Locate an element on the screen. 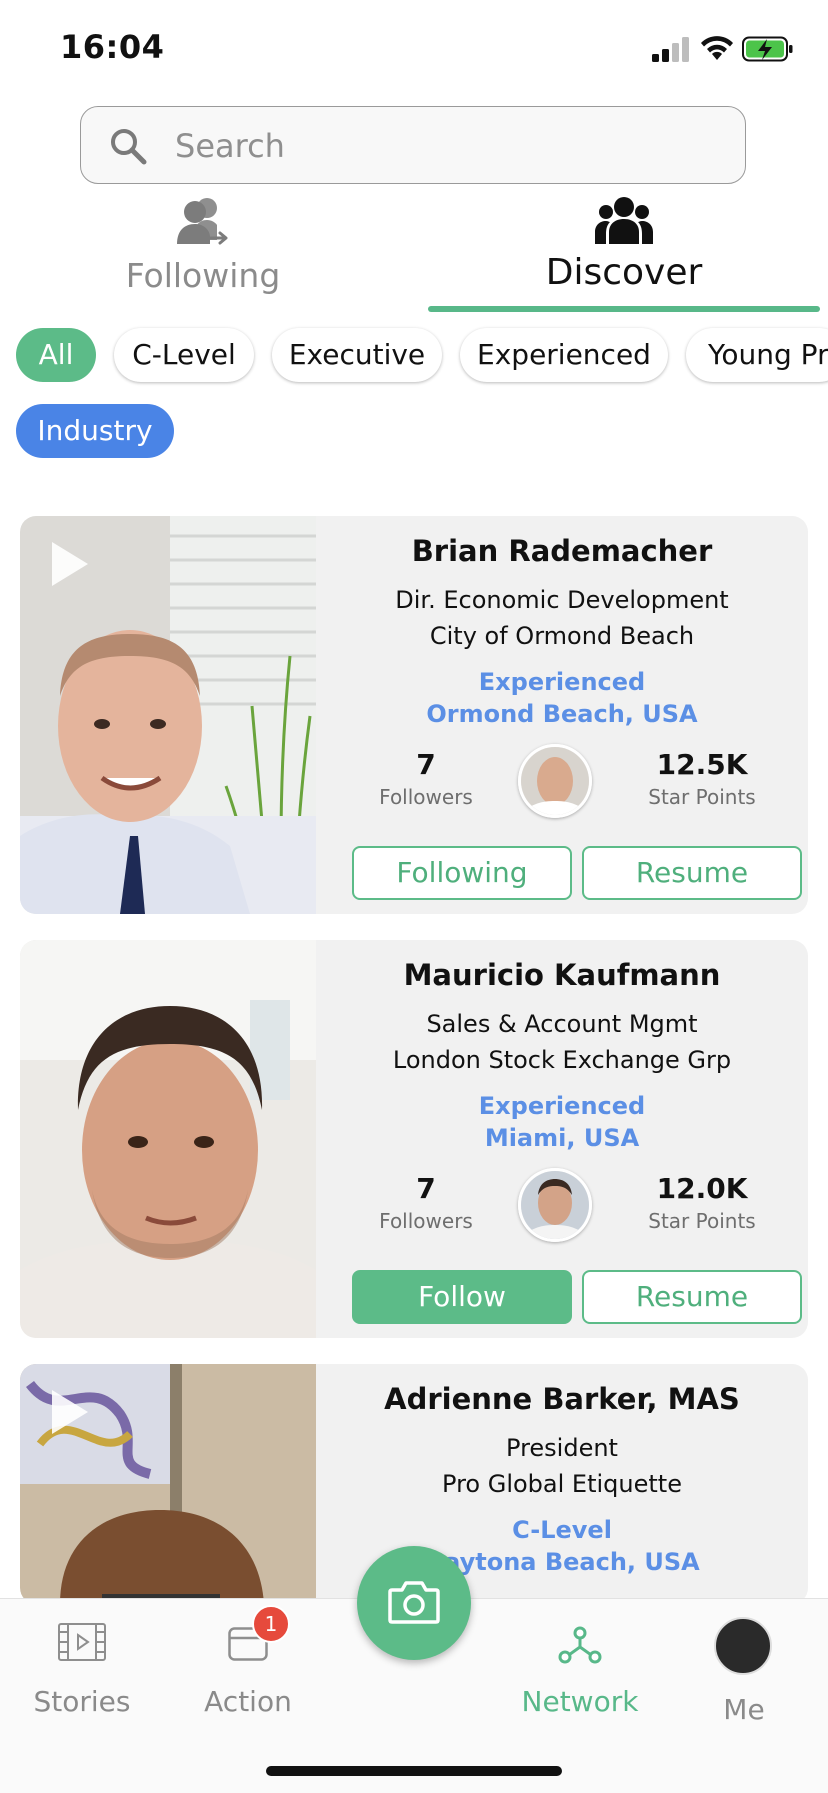  cellular-signal-icon is located at coordinates (670, 49).